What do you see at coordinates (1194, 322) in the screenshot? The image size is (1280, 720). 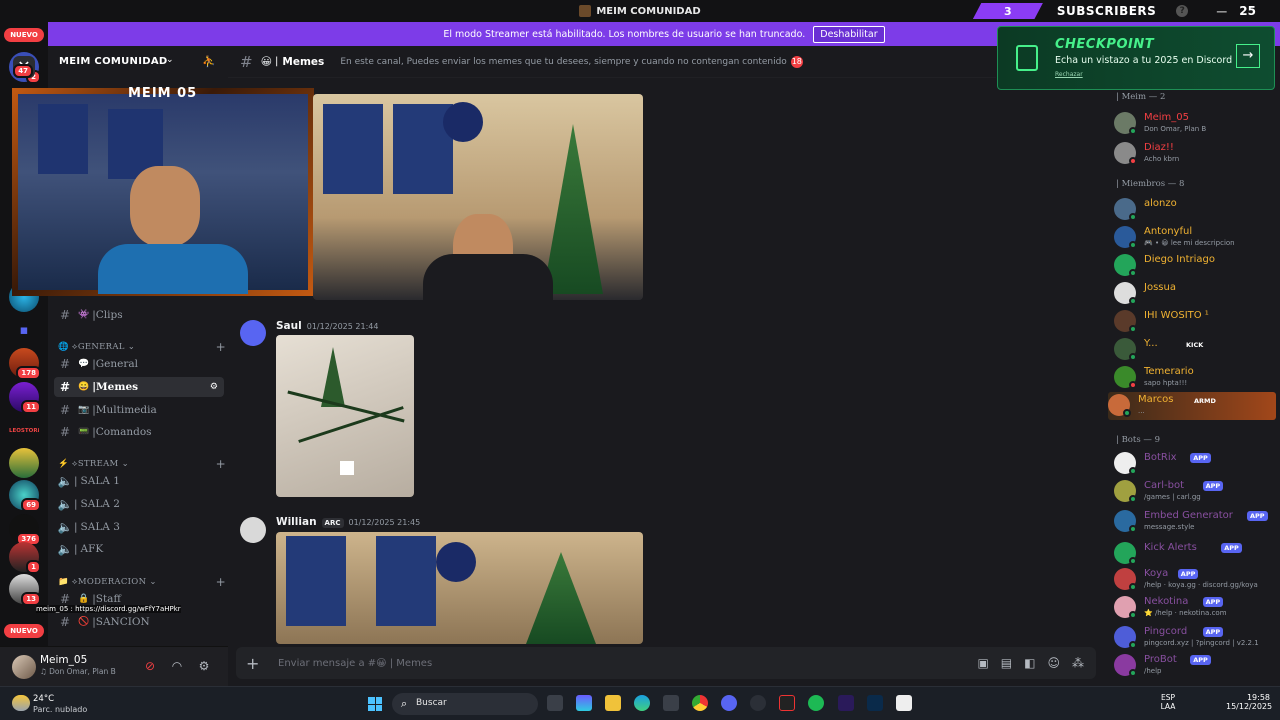 I see `member-item: IHI WOSITO ¹` at bounding box center [1194, 322].